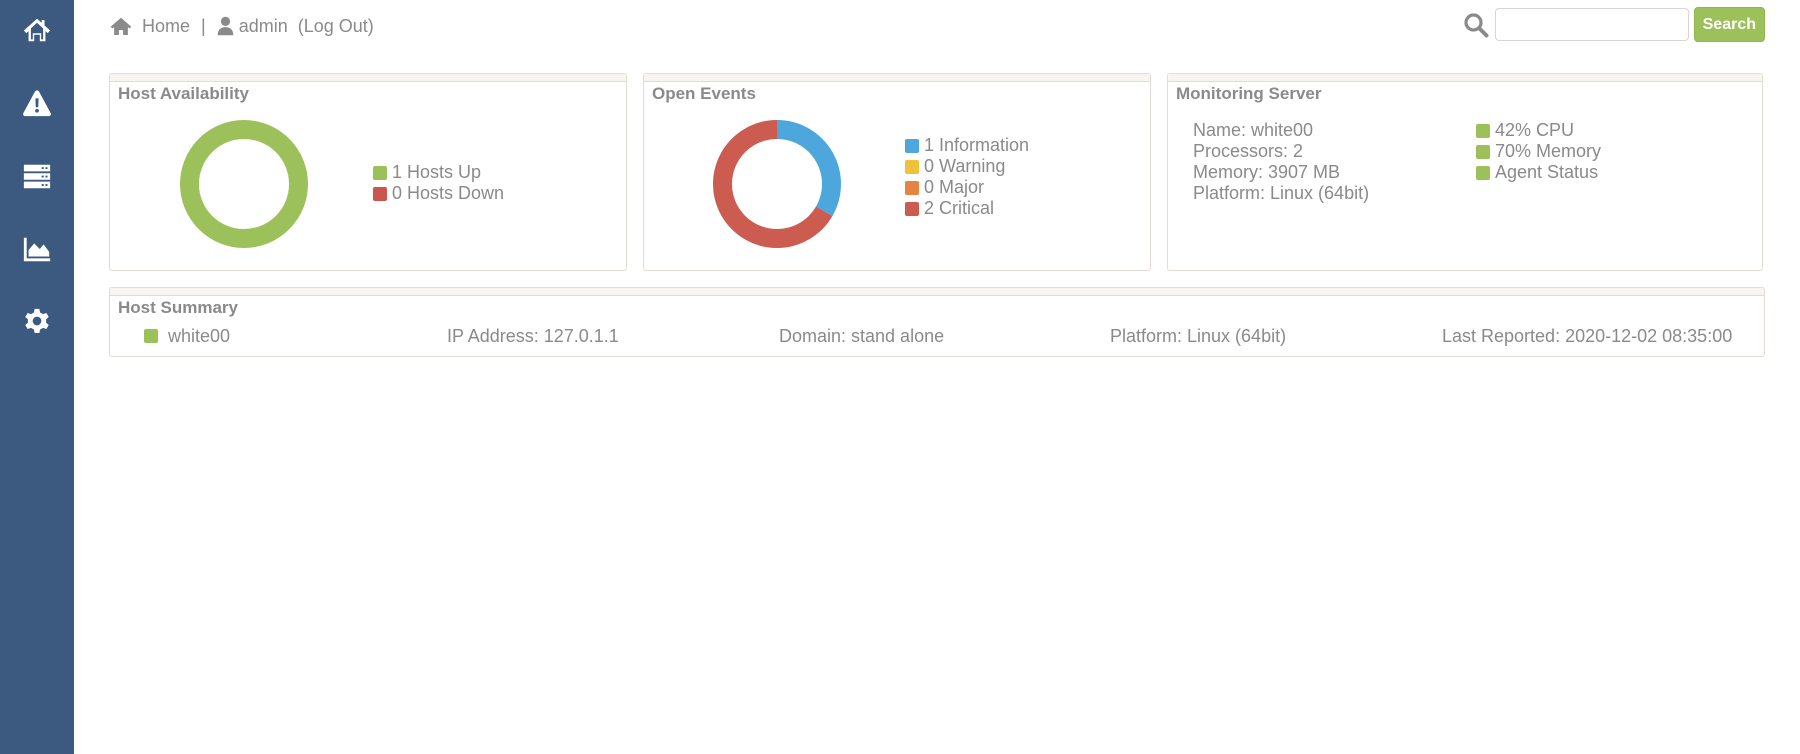 This screenshot has width=1800, height=754. I want to click on metric-label: Agent Status, so click(1547, 172).